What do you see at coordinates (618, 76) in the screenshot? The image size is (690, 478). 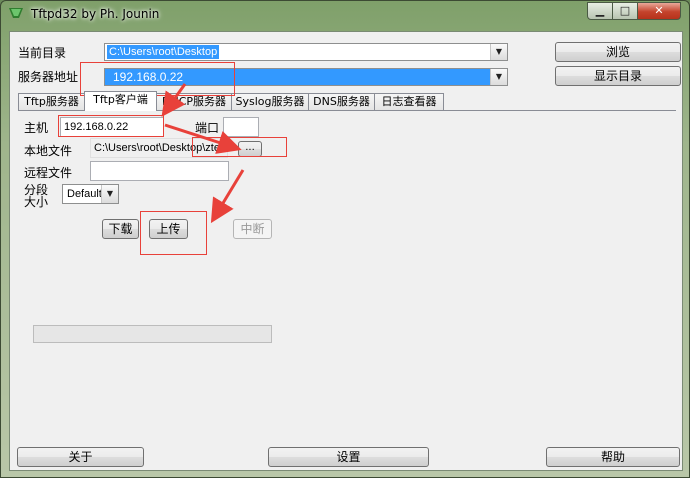 I see `show-dir-button: 显示目录` at bounding box center [618, 76].